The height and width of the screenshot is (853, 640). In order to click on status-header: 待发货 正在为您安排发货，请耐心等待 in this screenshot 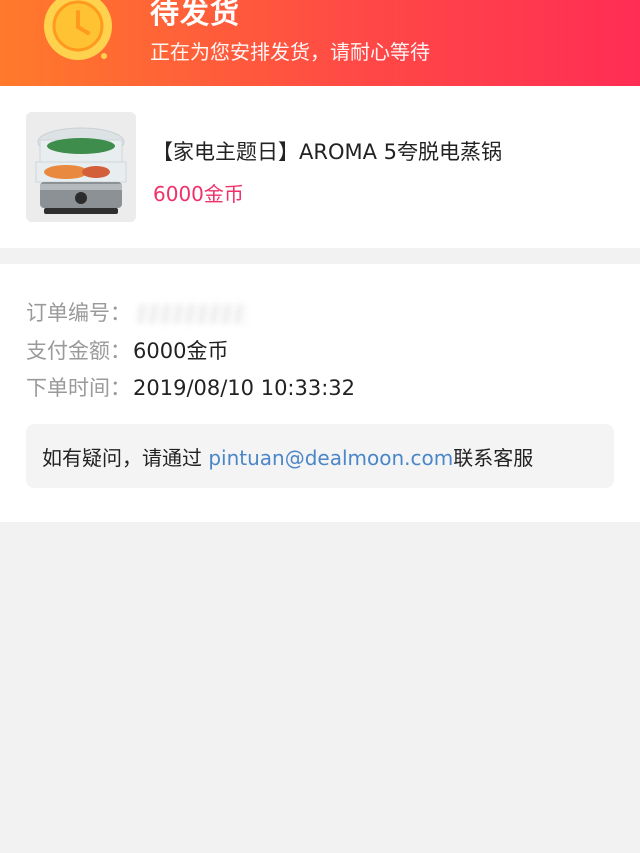, I will do `click(320, 43)`.